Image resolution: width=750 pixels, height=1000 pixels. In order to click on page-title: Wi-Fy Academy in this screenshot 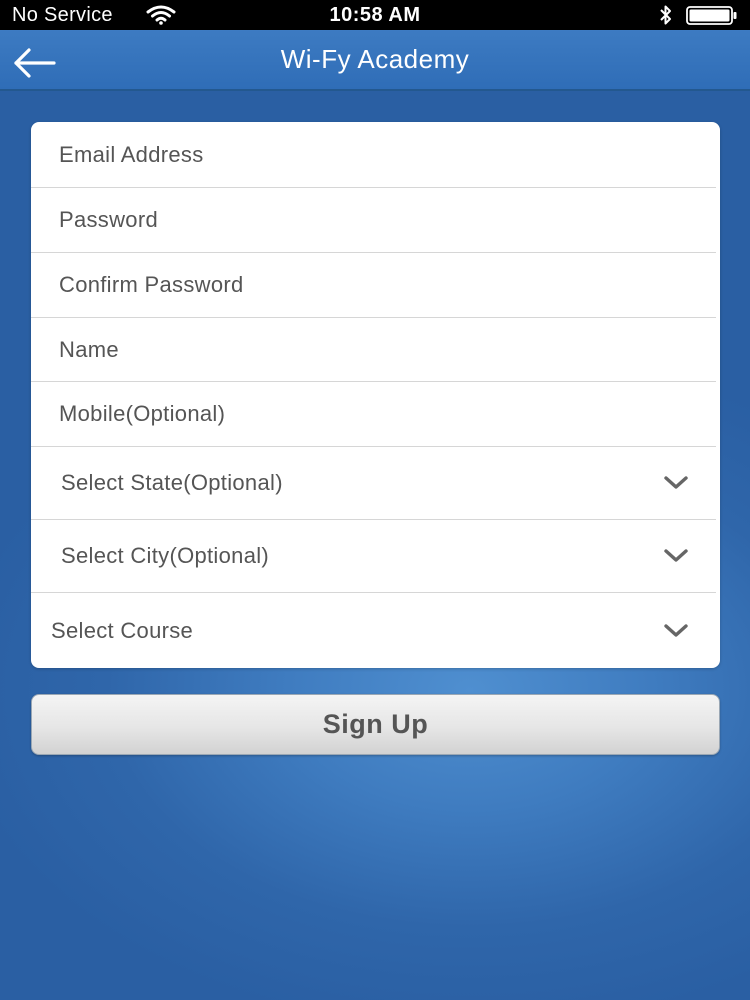, I will do `click(375, 59)`.